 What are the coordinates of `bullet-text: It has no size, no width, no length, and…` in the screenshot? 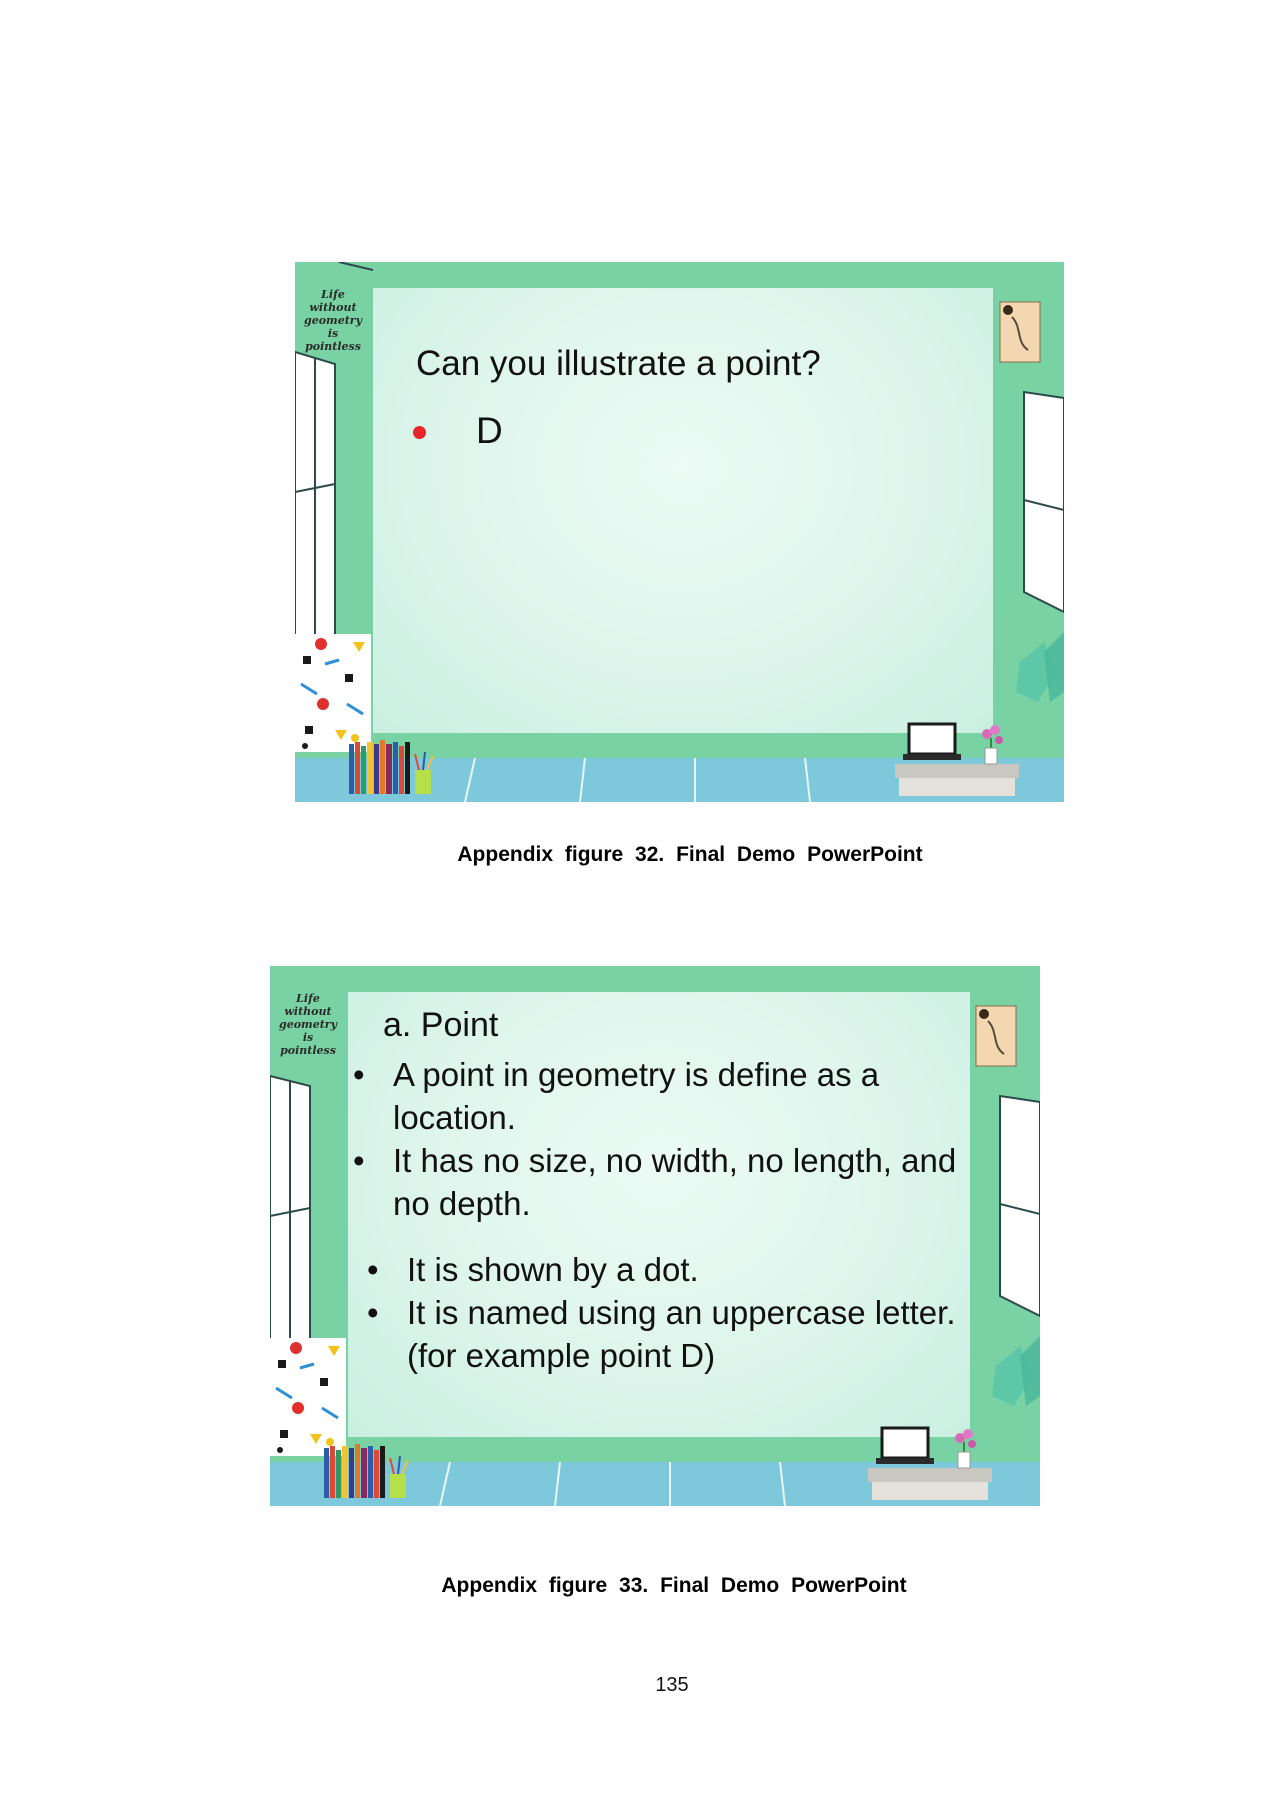 It's located at (675, 1182).